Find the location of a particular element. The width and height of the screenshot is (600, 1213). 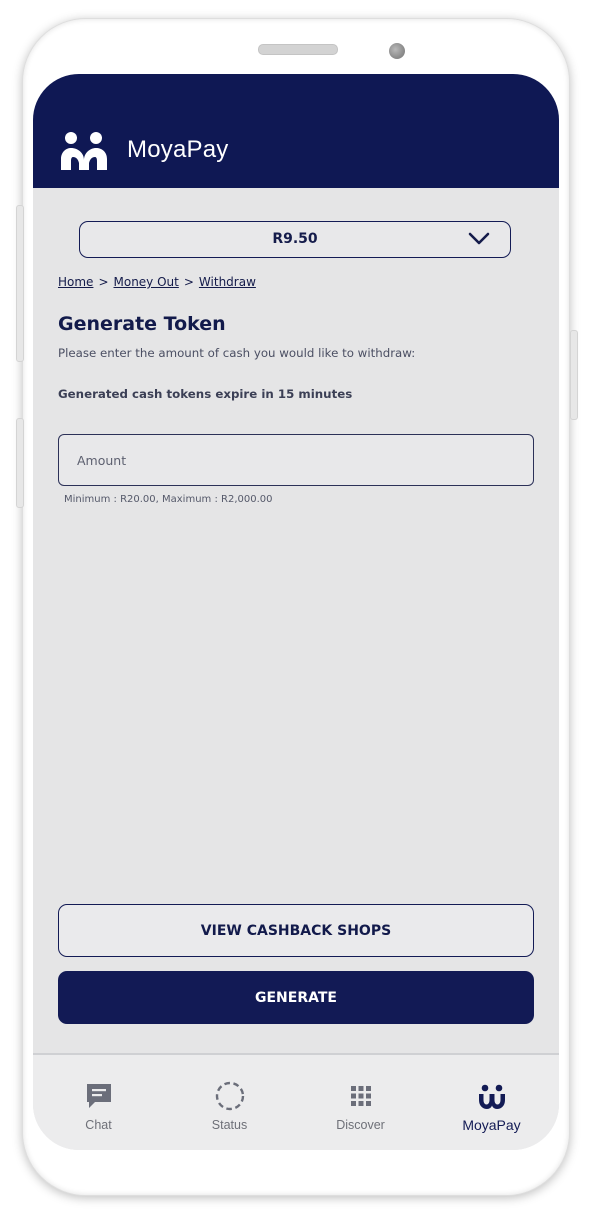

tab-label: Status is located at coordinates (229, 1125).